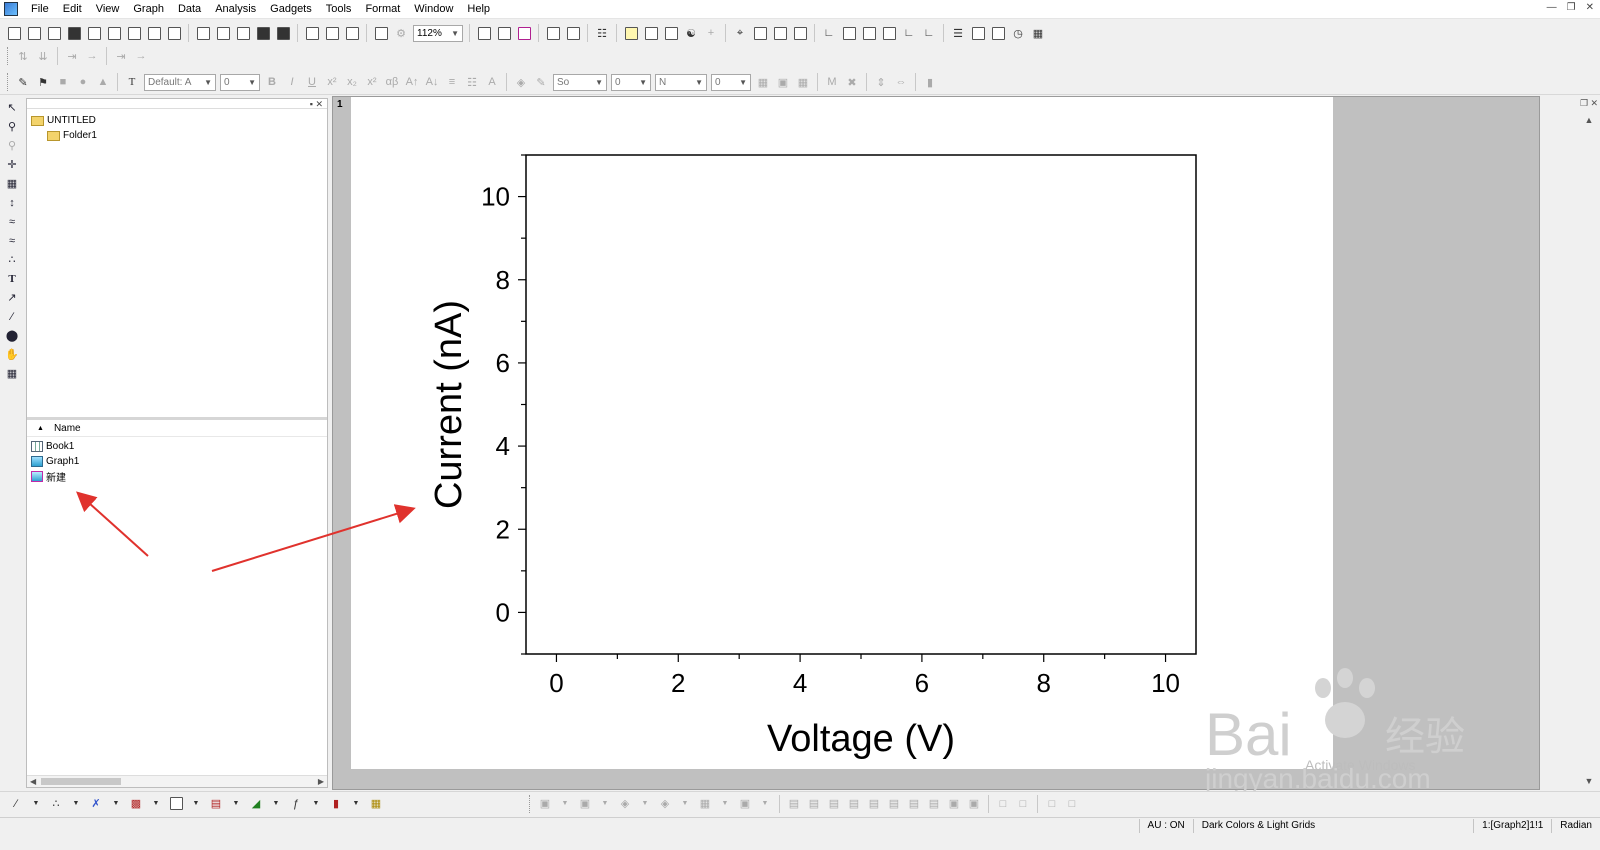 This screenshot has height=850, width=1600. What do you see at coordinates (472, 82) in the screenshot?
I see `column-format-icon: ☷` at bounding box center [472, 82].